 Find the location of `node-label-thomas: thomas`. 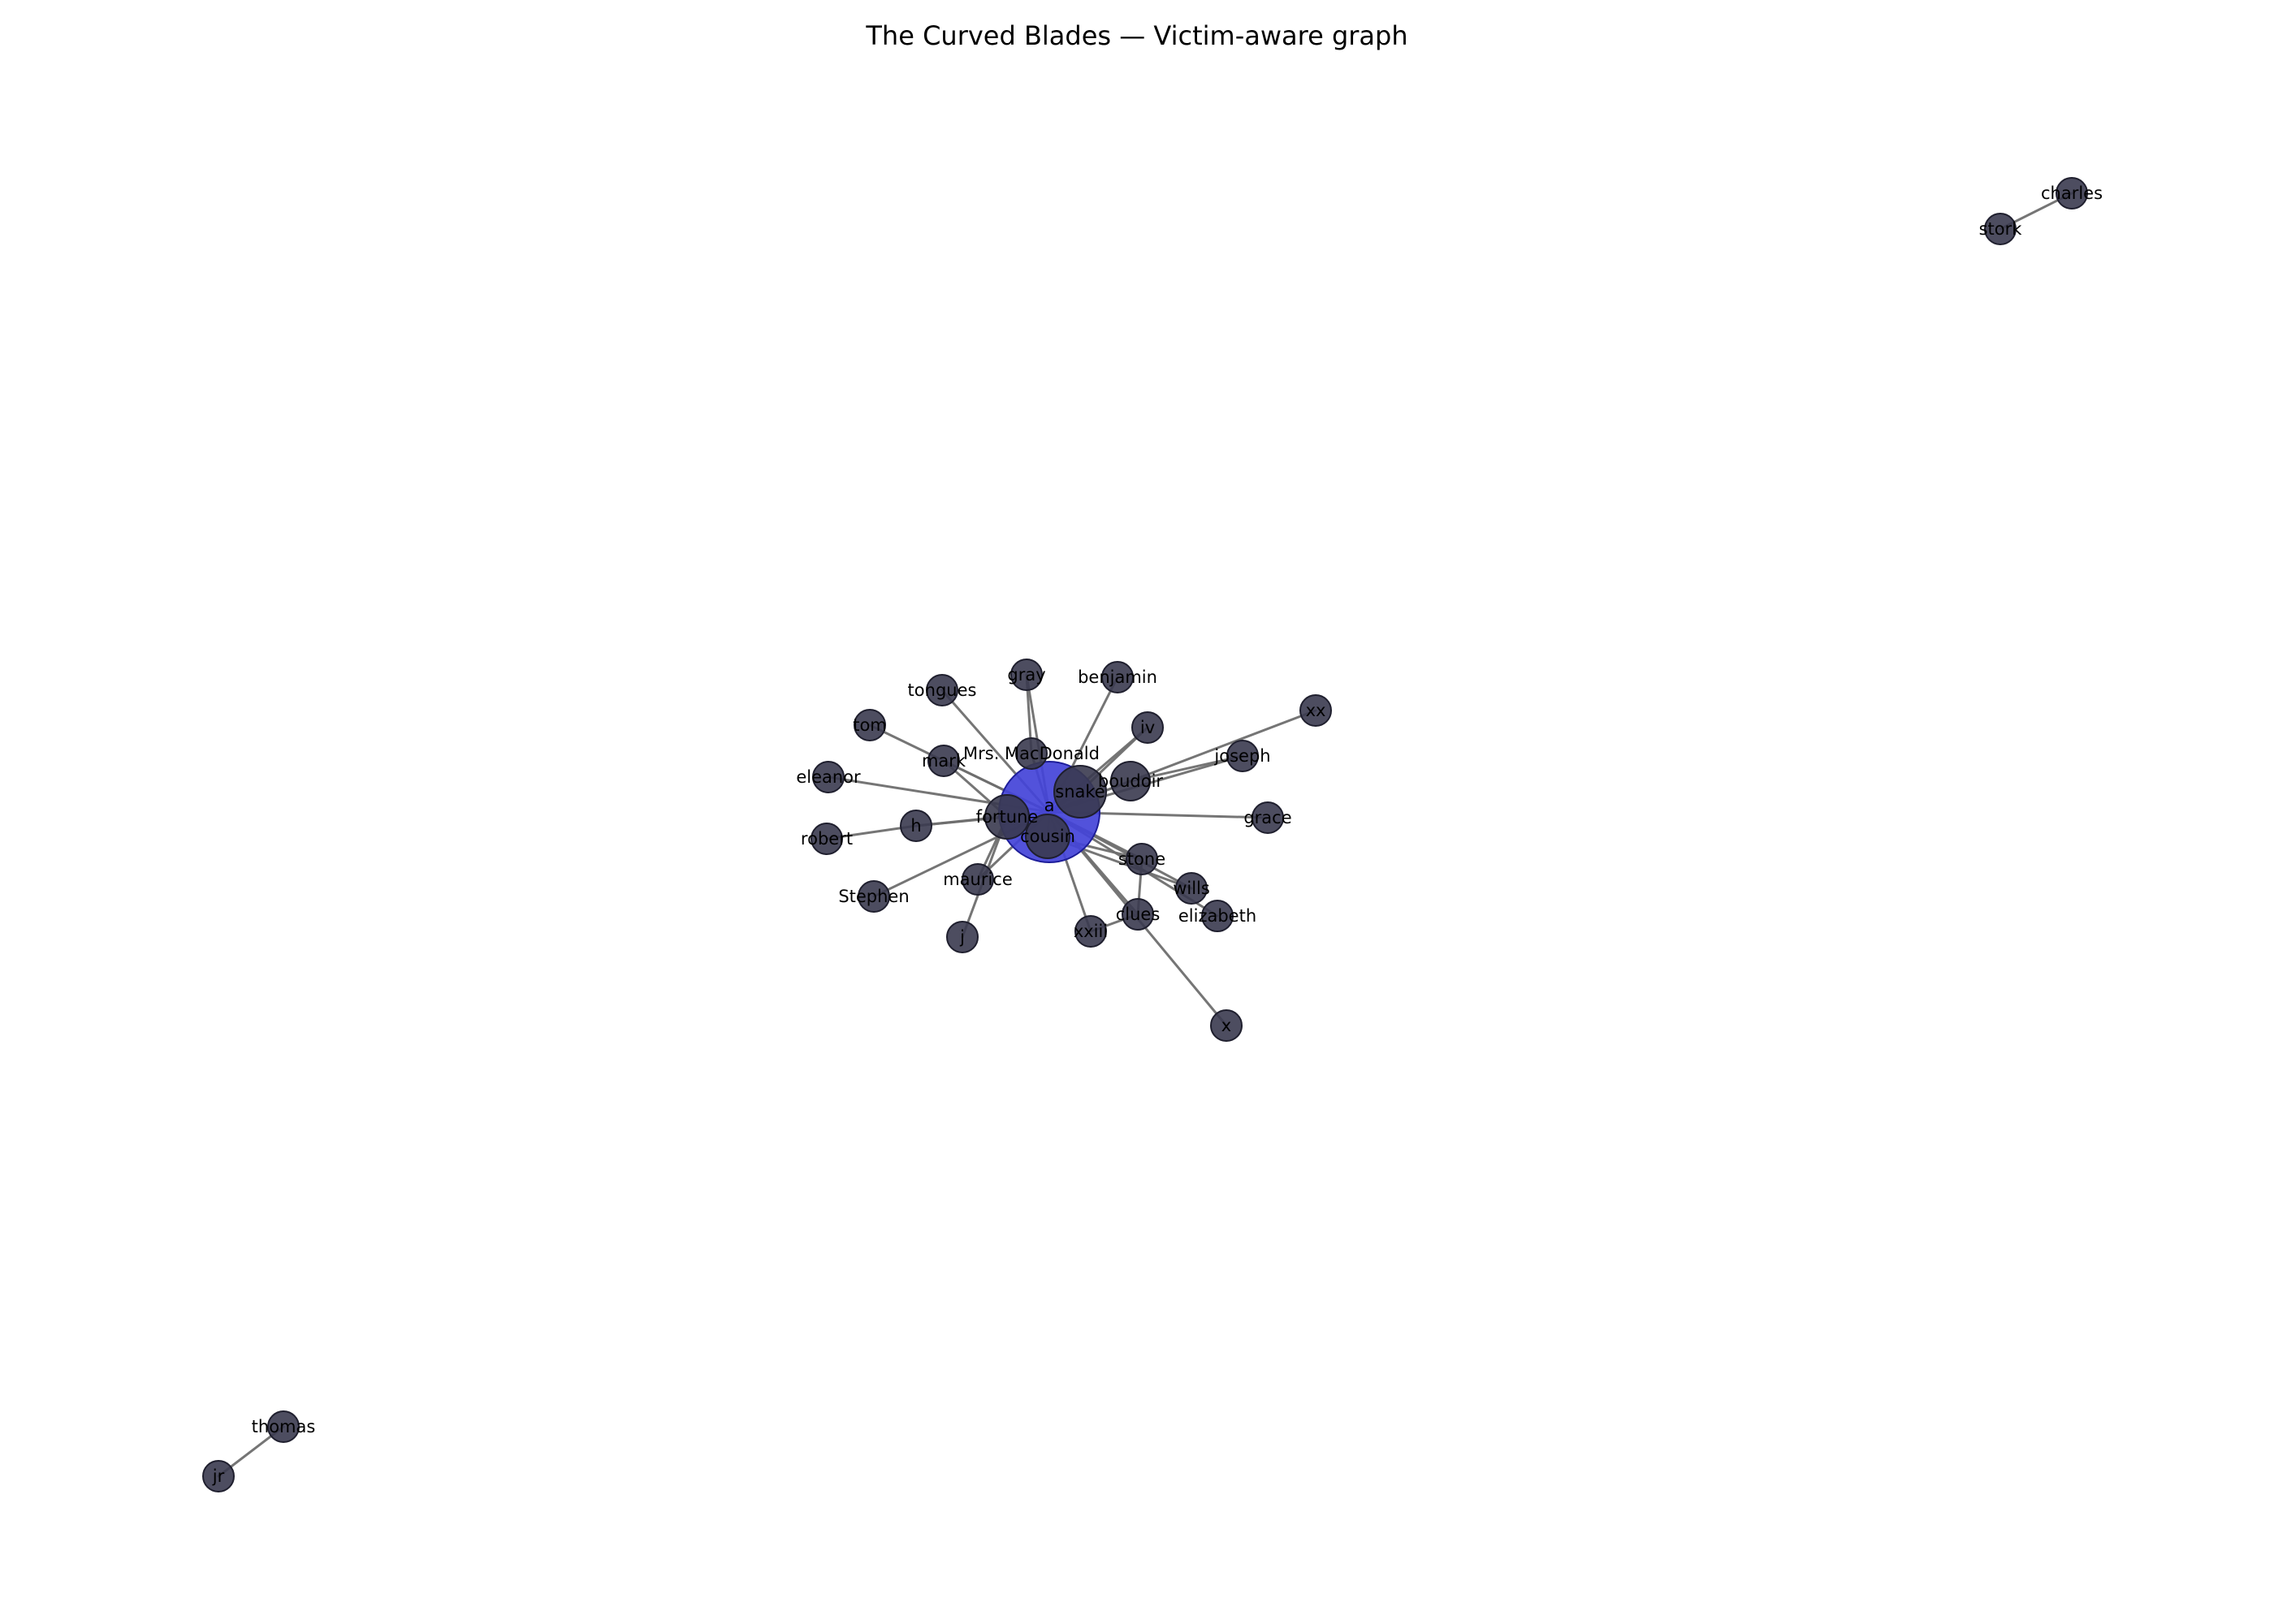

node-label-thomas: thomas is located at coordinates (284, 1426).